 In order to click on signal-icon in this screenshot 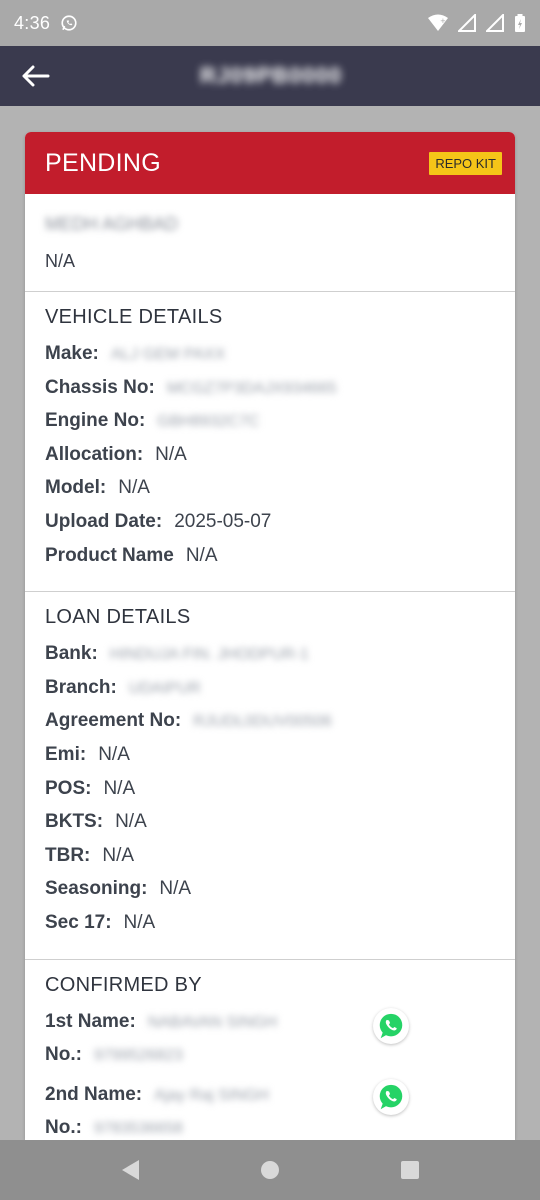, I will do `click(467, 23)`.